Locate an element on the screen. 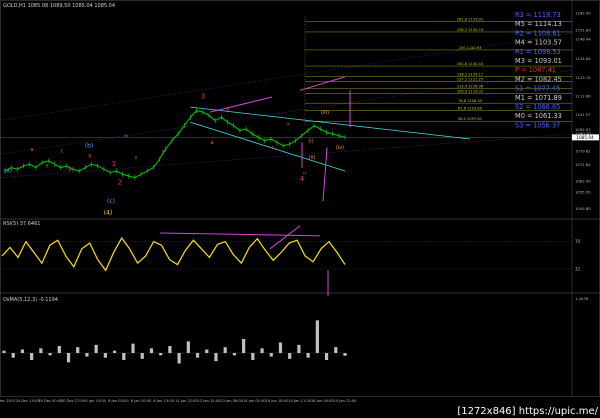 This screenshot has height=418, width=600. pivot-level-r1: R1 = 1098.53 is located at coordinates (538, 52).